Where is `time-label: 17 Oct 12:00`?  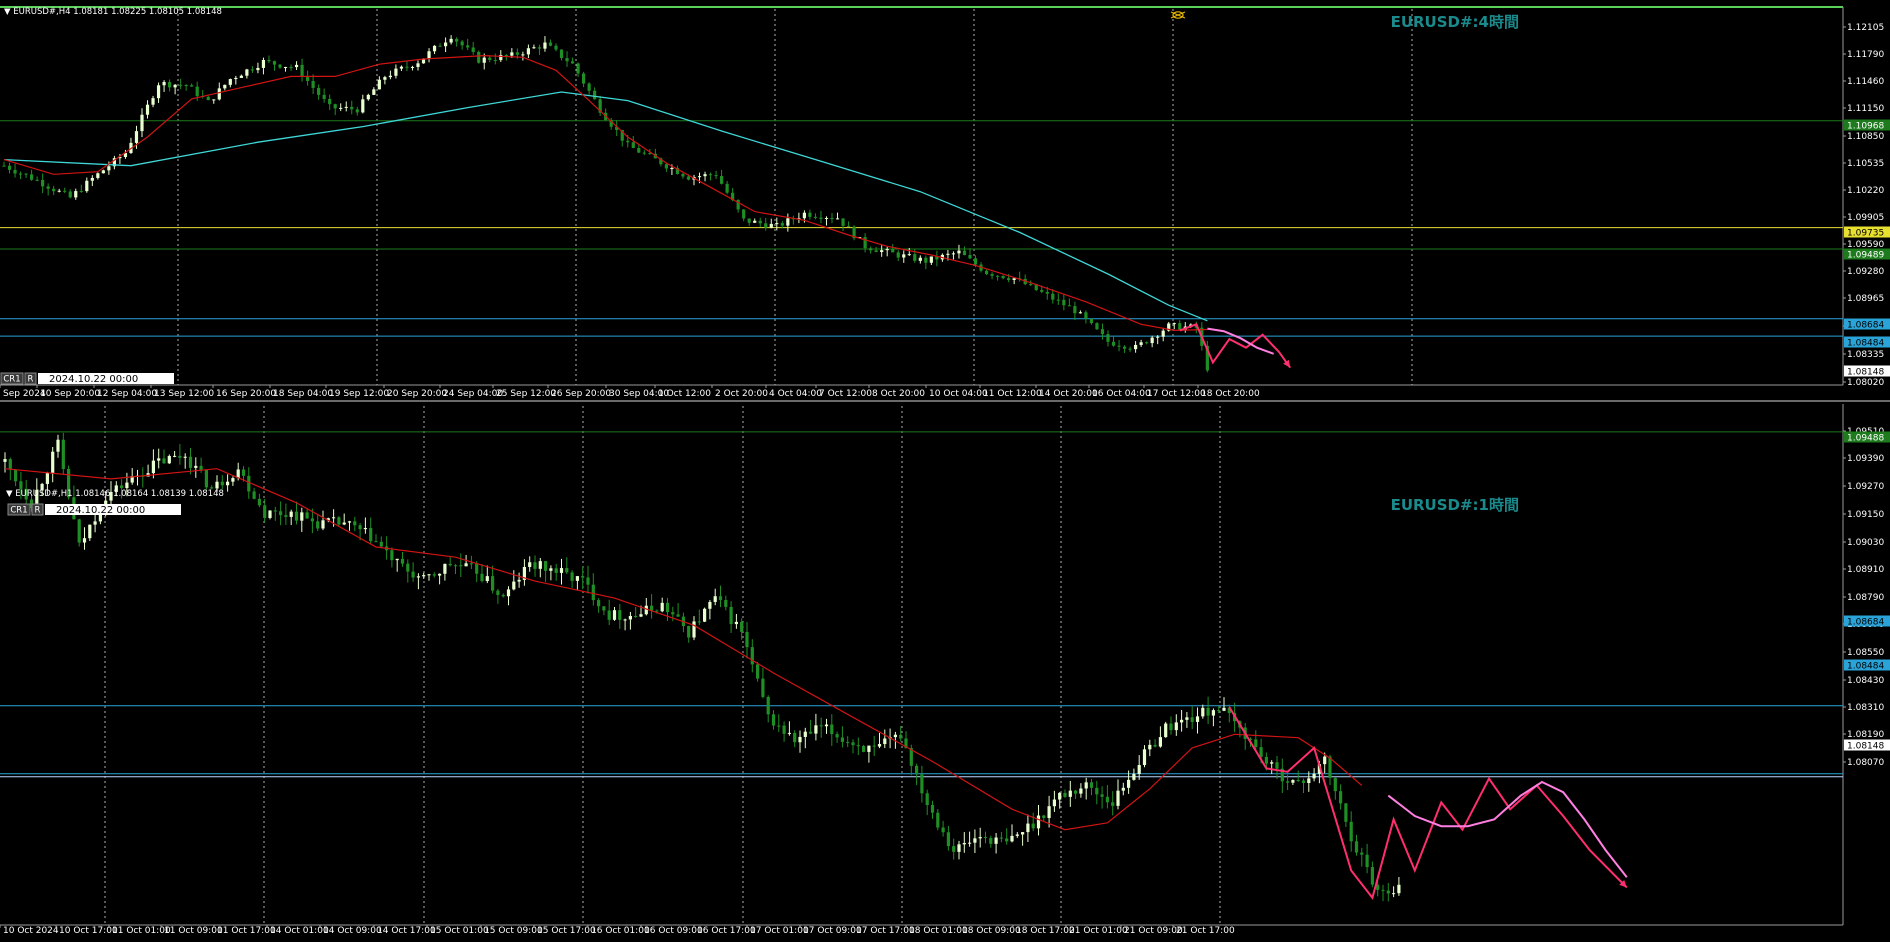 time-label: 17 Oct 12:00 is located at coordinates (1176, 394).